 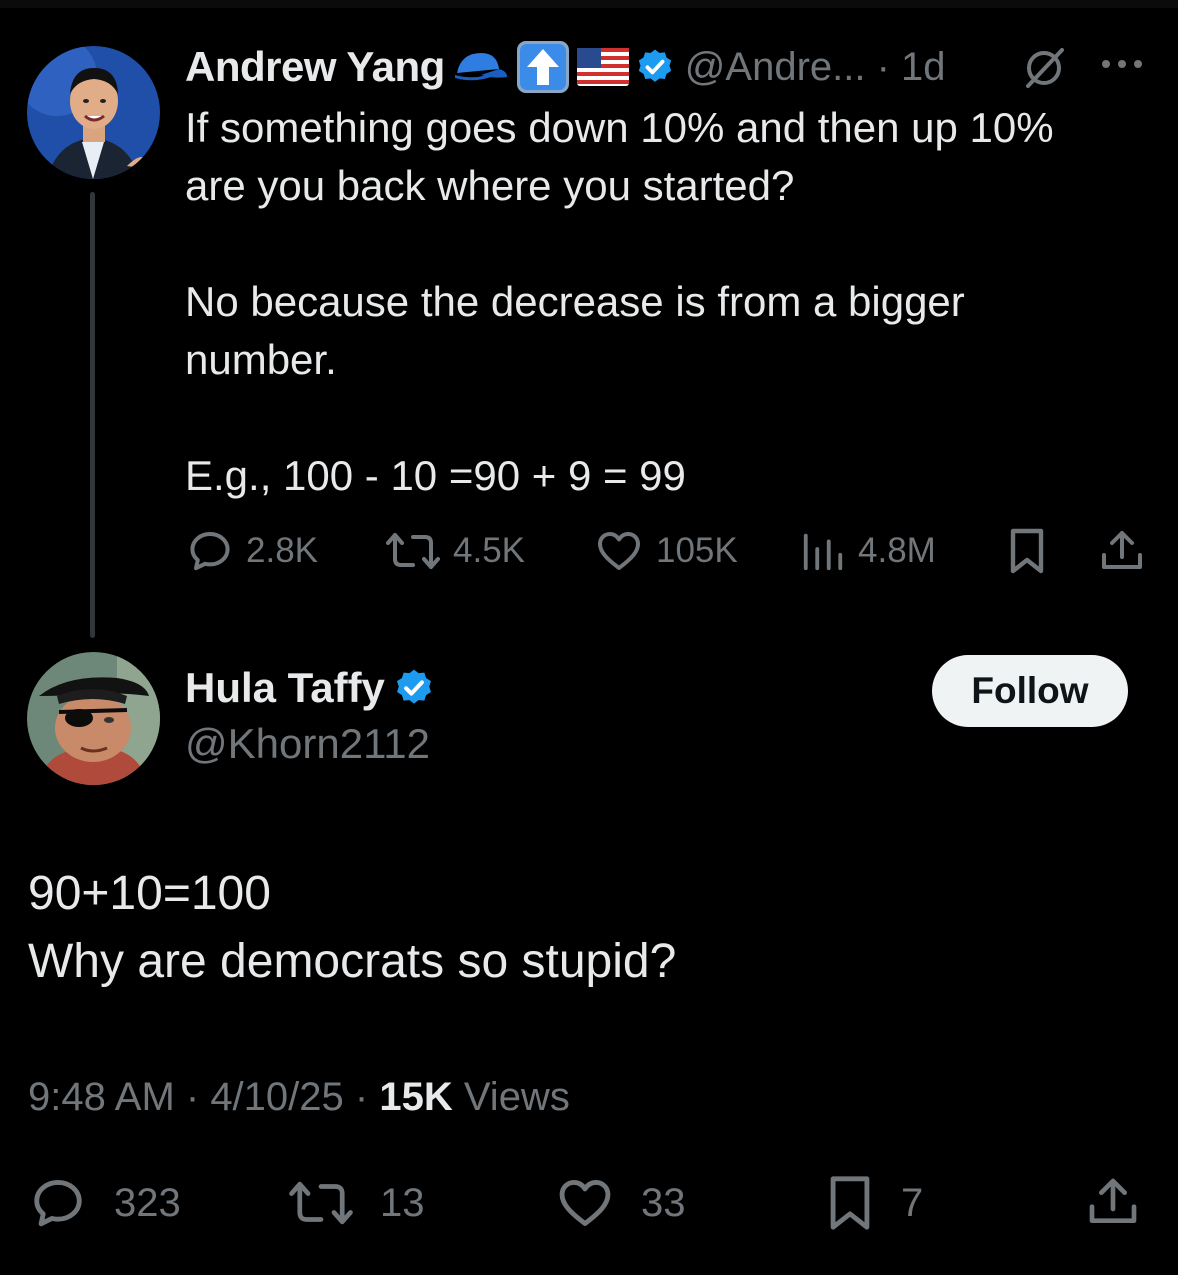 What do you see at coordinates (104, 1203) in the screenshot?
I see `reply-button: 323` at bounding box center [104, 1203].